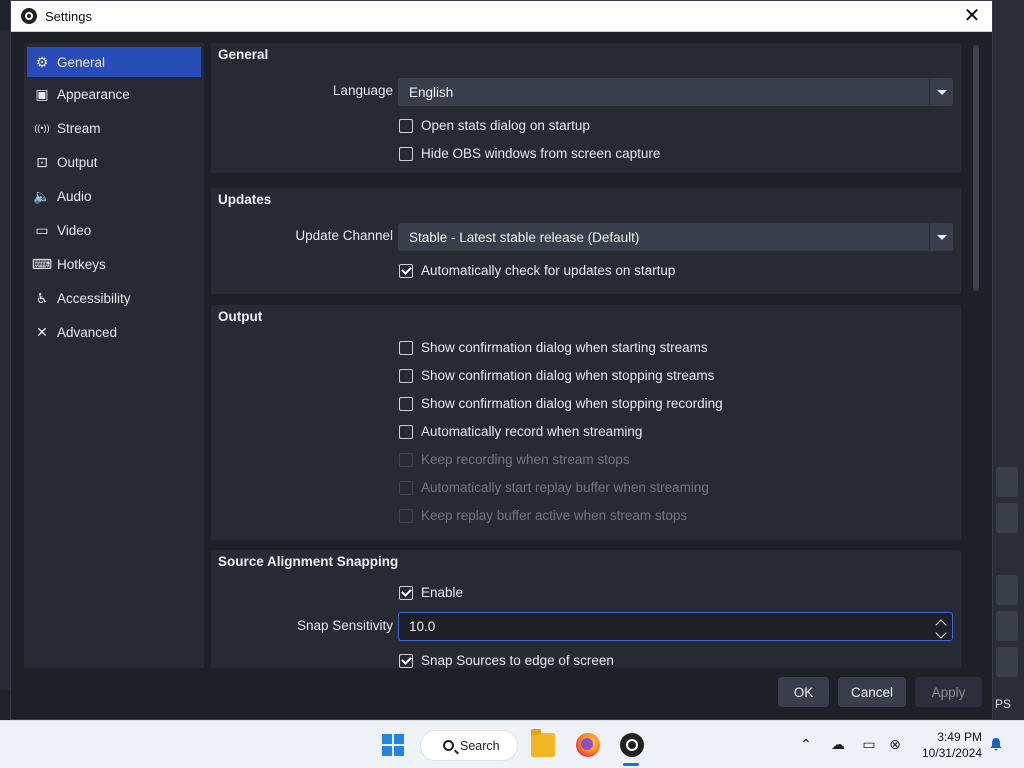 This screenshot has width=1024, height=768. Describe the element at coordinates (114, 162) in the screenshot. I see `sidebar-item-output: ⊡ Output` at that location.